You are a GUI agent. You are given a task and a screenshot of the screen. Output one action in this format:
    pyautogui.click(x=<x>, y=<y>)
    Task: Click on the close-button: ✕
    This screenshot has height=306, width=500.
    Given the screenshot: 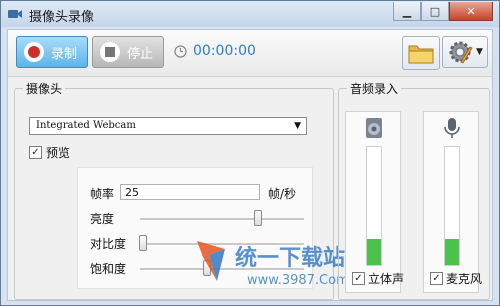 What is the action you would take?
    pyautogui.click(x=471, y=11)
    